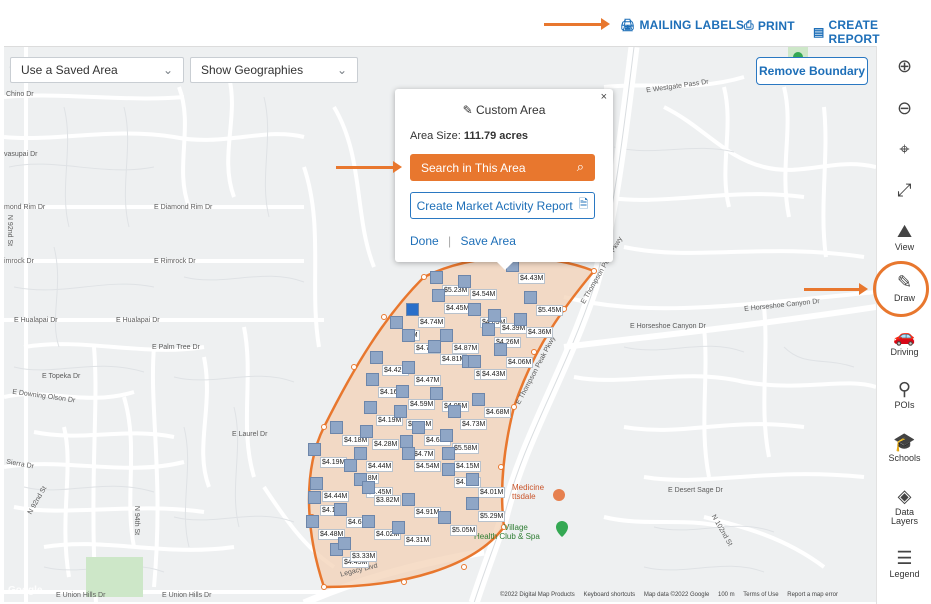 The width and height of the screenshot is (931, 604). What do you see at coordinates (432, 322) in the screenshot?
I see `price-label: $4.74M` at bounding box center [432, 322].